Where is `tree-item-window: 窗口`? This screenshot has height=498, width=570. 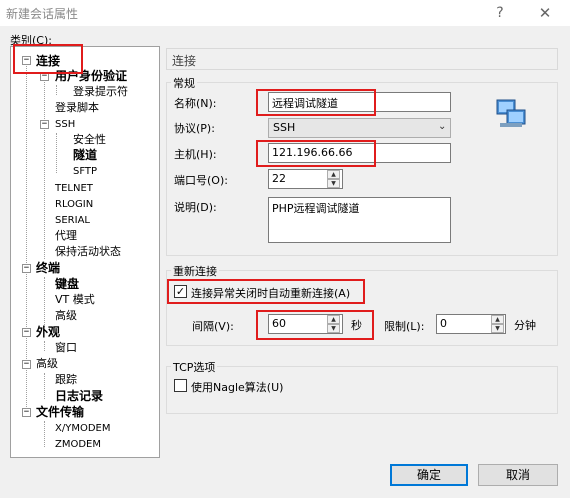 tree-item-window: 窗口 is located at coordinates (66, 348).